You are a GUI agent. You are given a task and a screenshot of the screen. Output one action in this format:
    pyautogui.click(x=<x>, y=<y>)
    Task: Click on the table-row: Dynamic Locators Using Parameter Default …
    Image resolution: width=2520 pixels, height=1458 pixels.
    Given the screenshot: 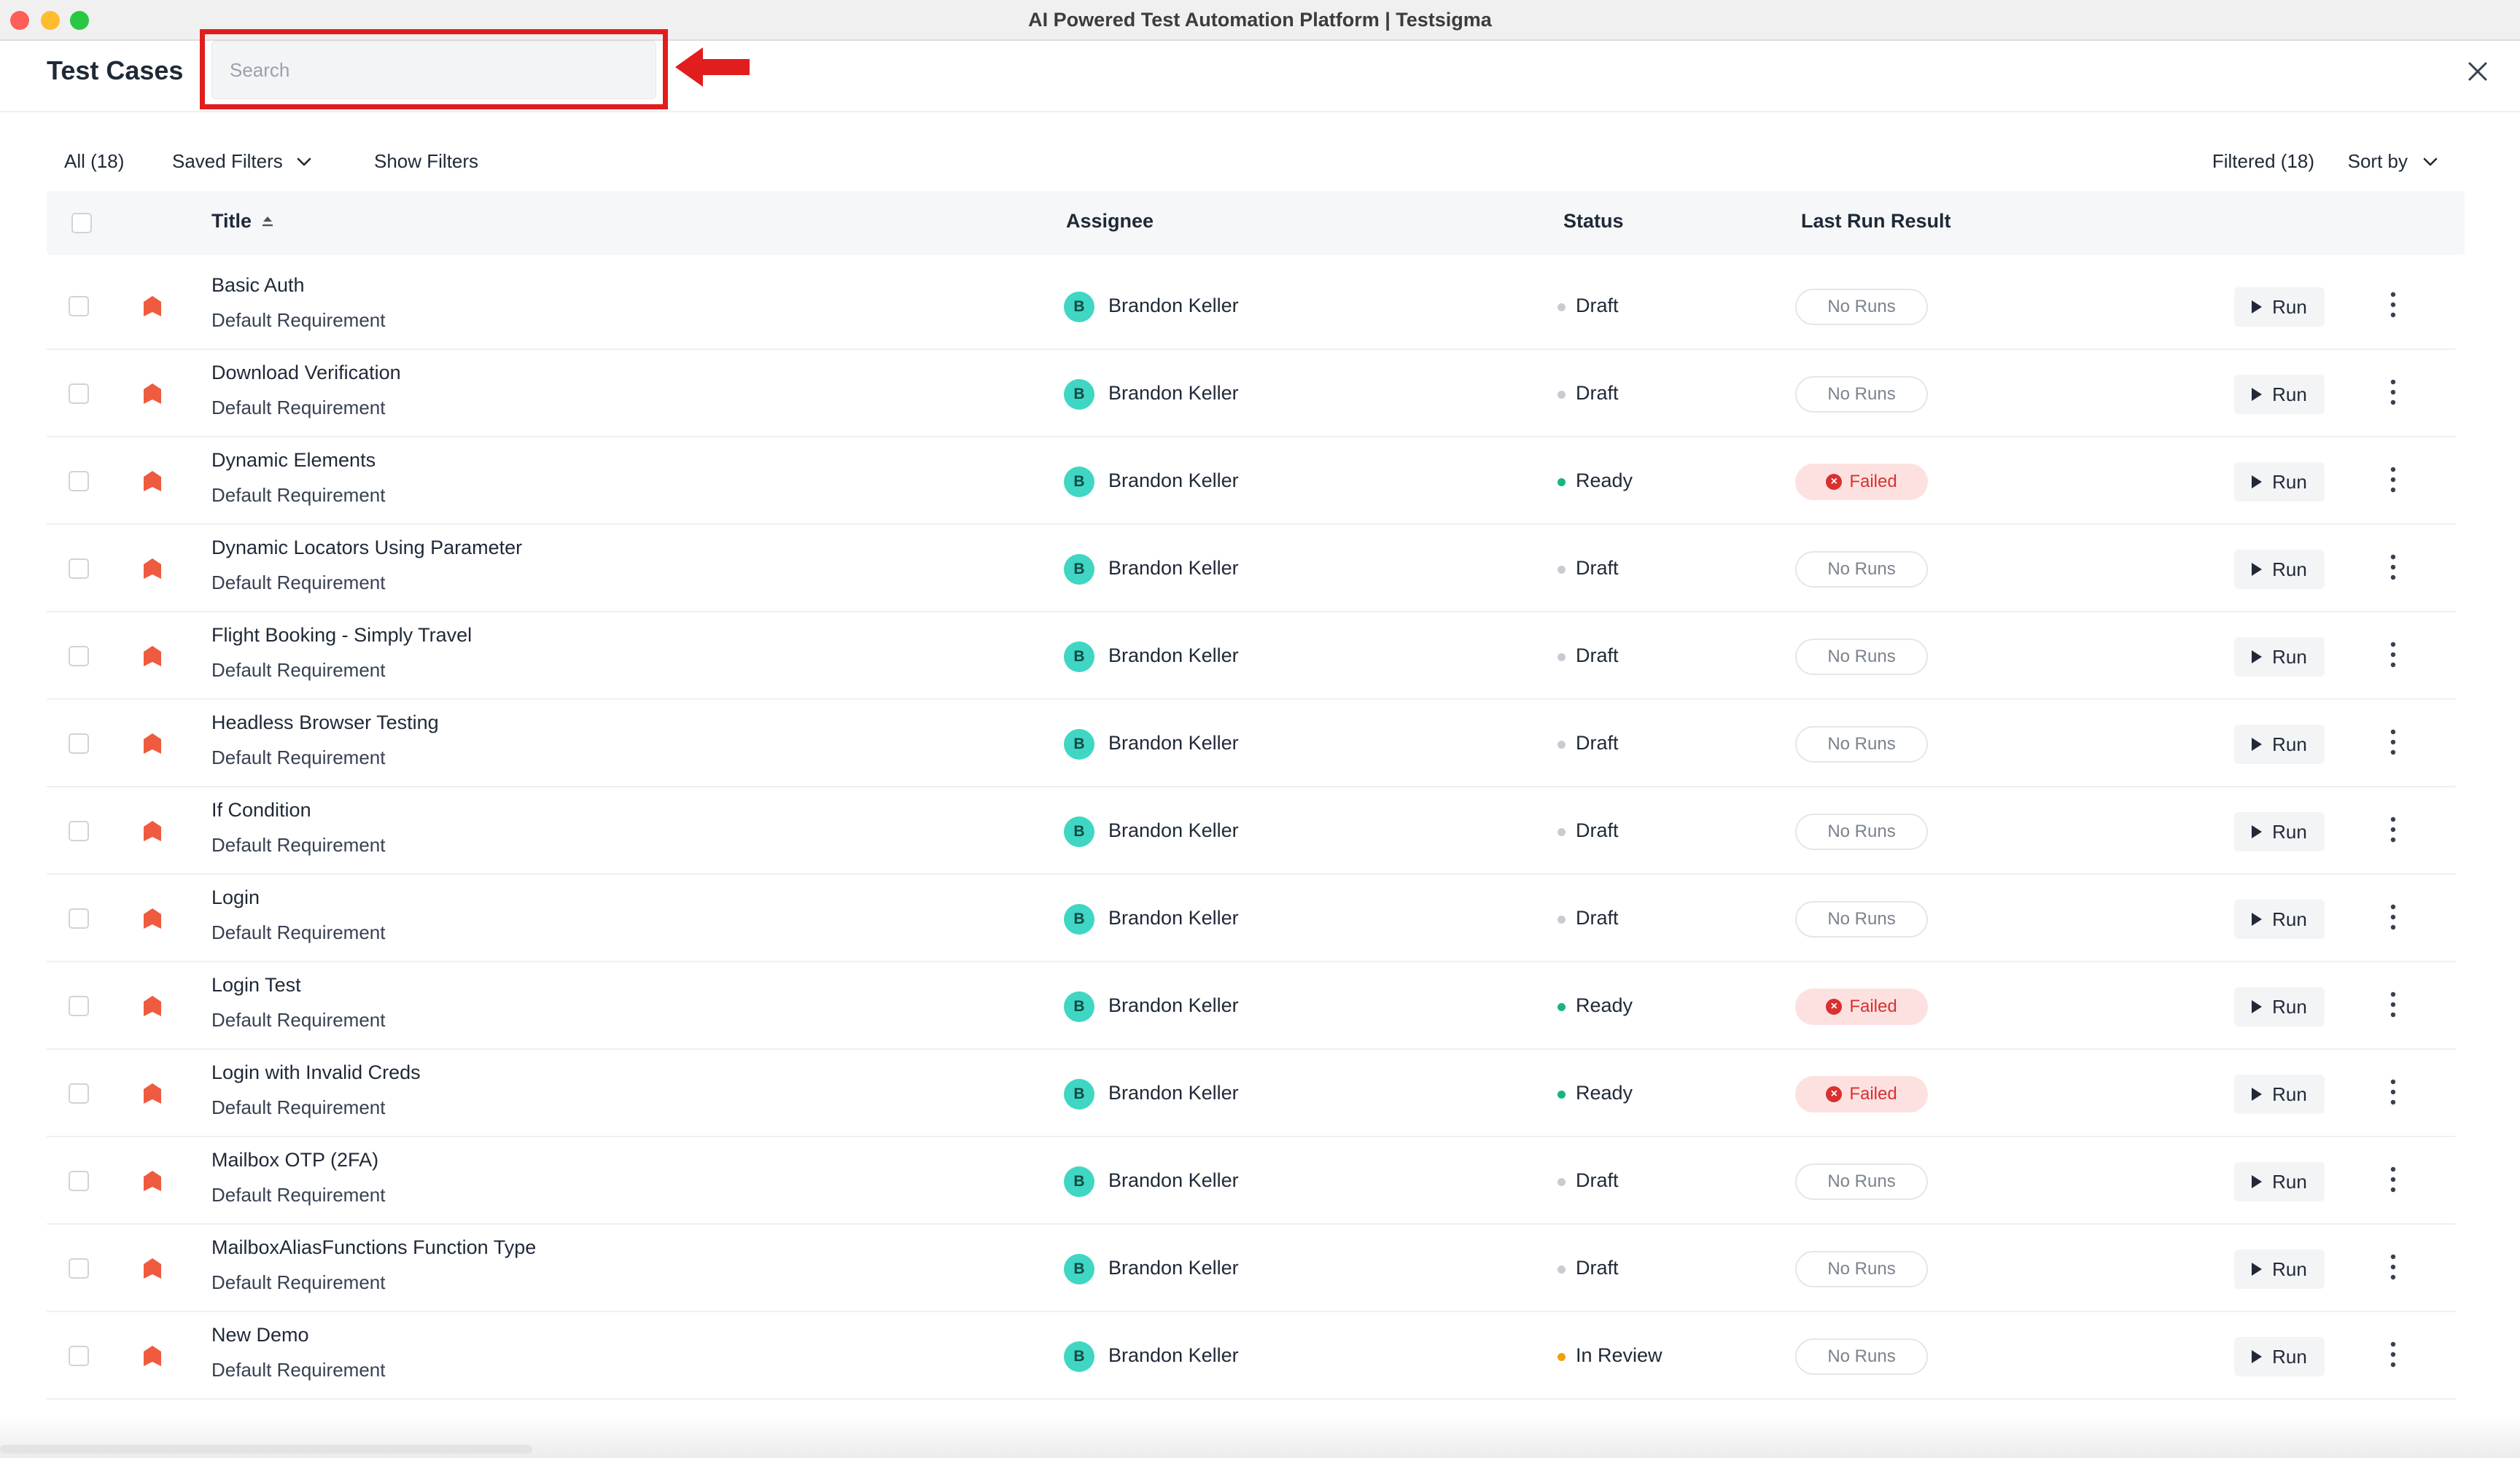 What is the action you would take?
    pyautogui.click(x=1251, y=568)
    